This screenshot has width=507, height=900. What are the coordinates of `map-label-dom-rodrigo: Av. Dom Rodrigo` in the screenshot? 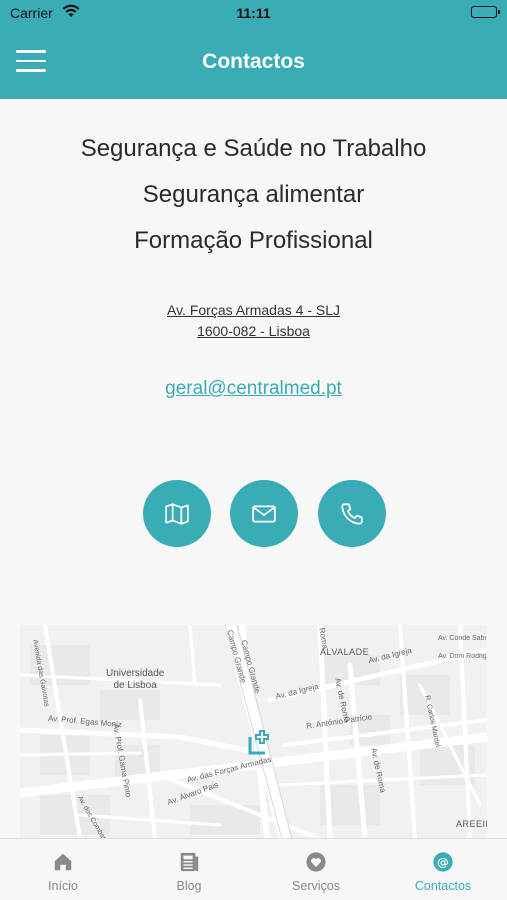 It's located at (462, 656).